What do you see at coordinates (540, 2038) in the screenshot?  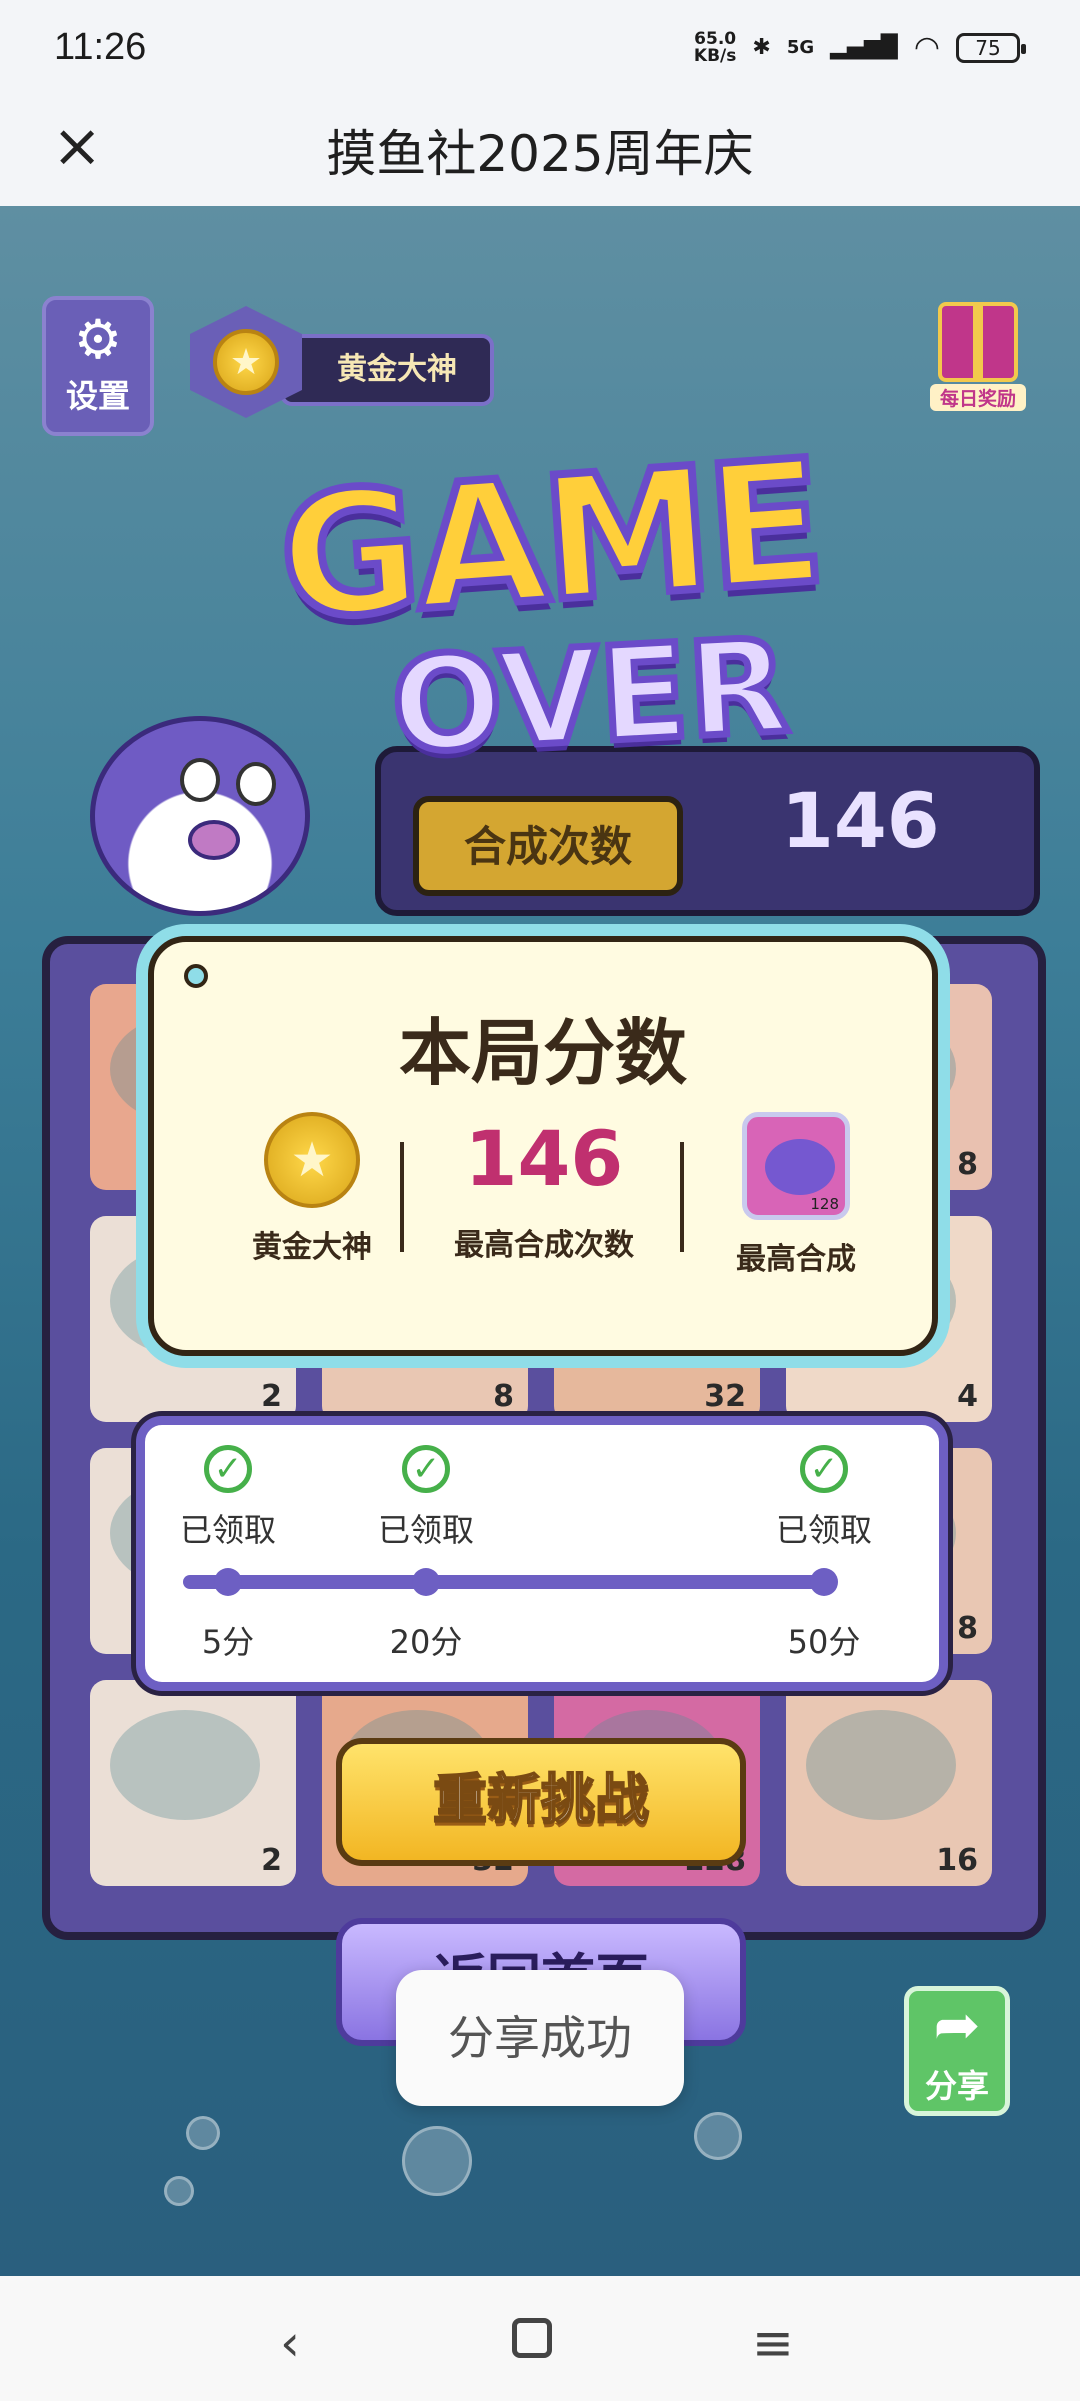 I see `toast-message: 分享成功` at bounding box center [540, 2038].